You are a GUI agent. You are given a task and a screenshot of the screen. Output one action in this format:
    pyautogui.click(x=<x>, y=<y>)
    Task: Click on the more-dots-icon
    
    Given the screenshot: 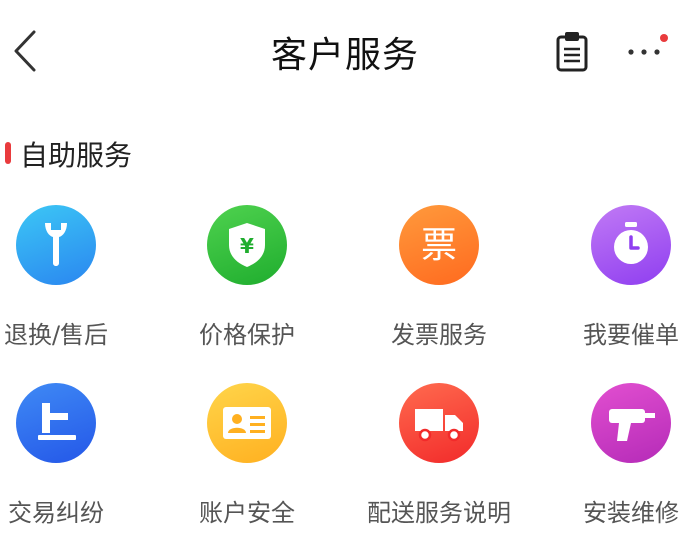 What is the action you would take?
    pyautogui.click(x=648, y=44)
    